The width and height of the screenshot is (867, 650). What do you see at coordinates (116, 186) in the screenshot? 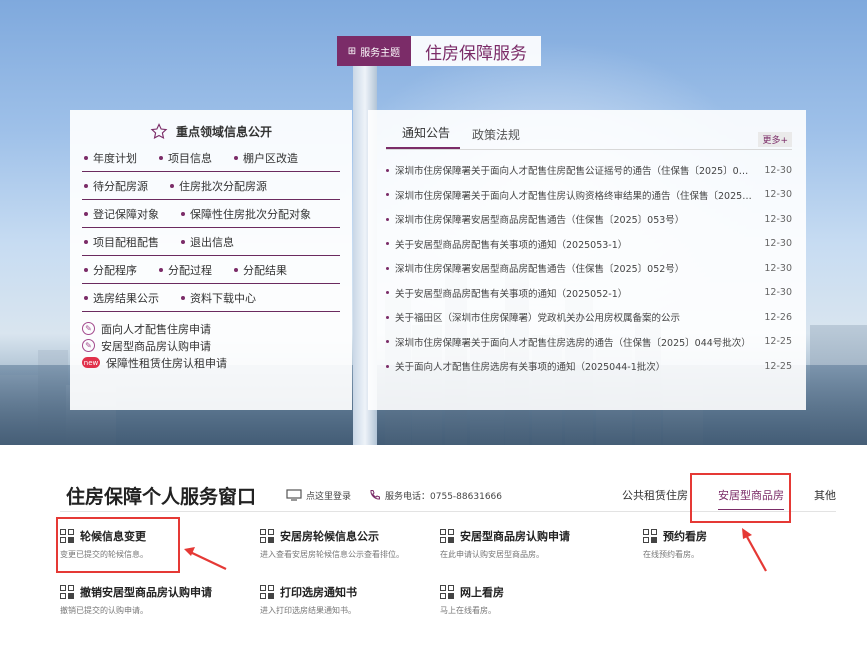
I see `link-pending-housing: 待分配房源` at bounding box center [116, 186].